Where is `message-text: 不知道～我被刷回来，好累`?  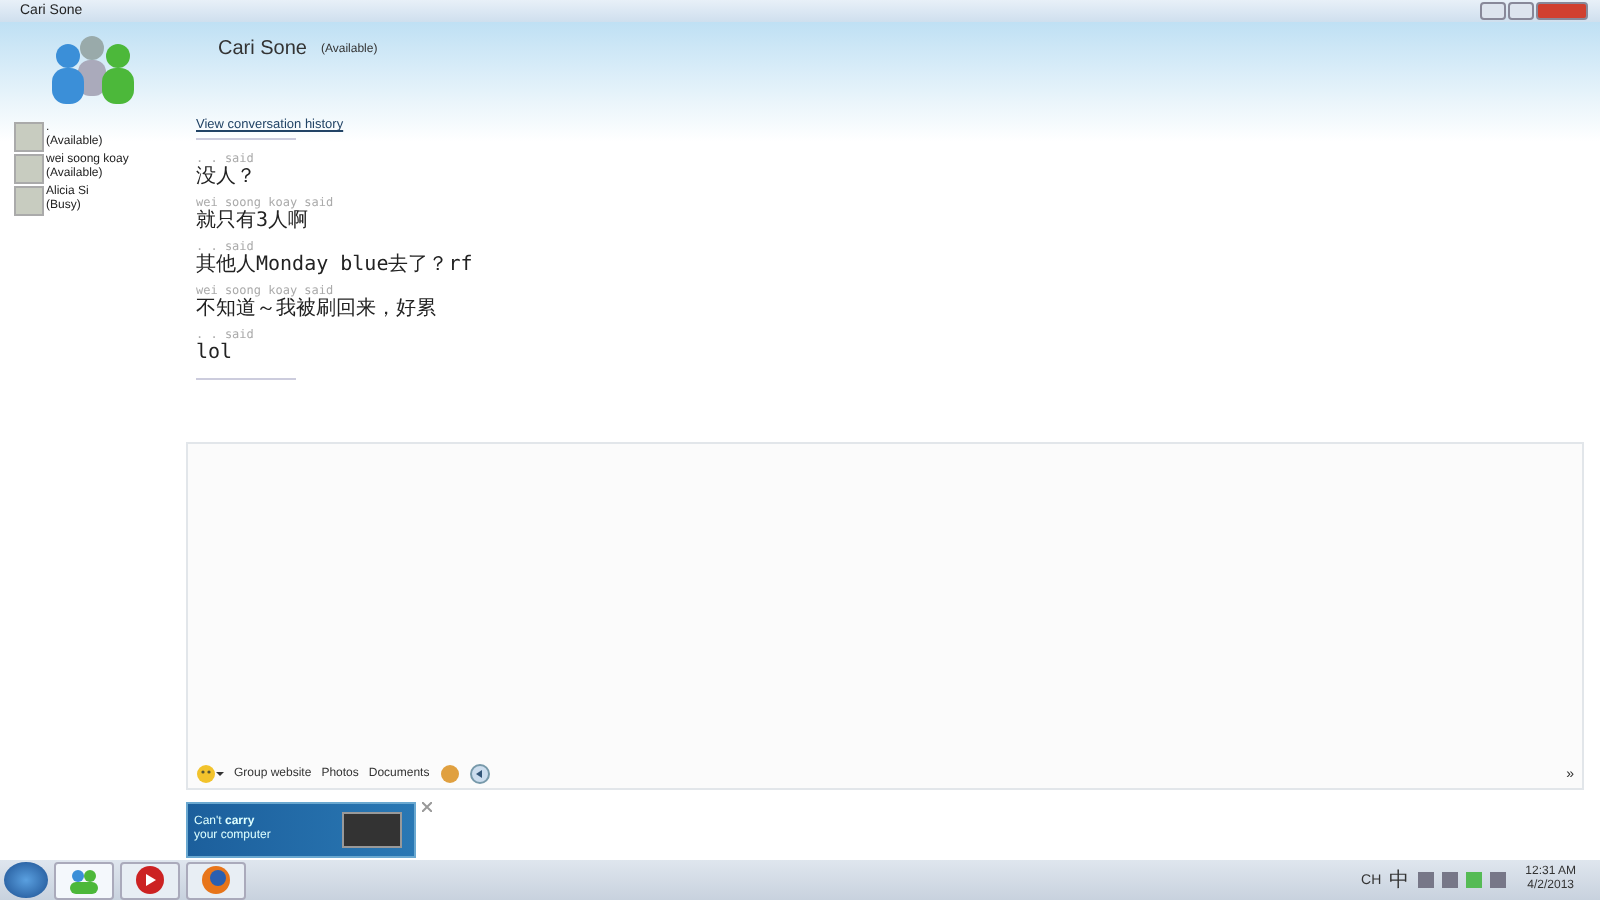
message-text: 不知道～我被刷回来，好累 is located at coordinates (317, 309).